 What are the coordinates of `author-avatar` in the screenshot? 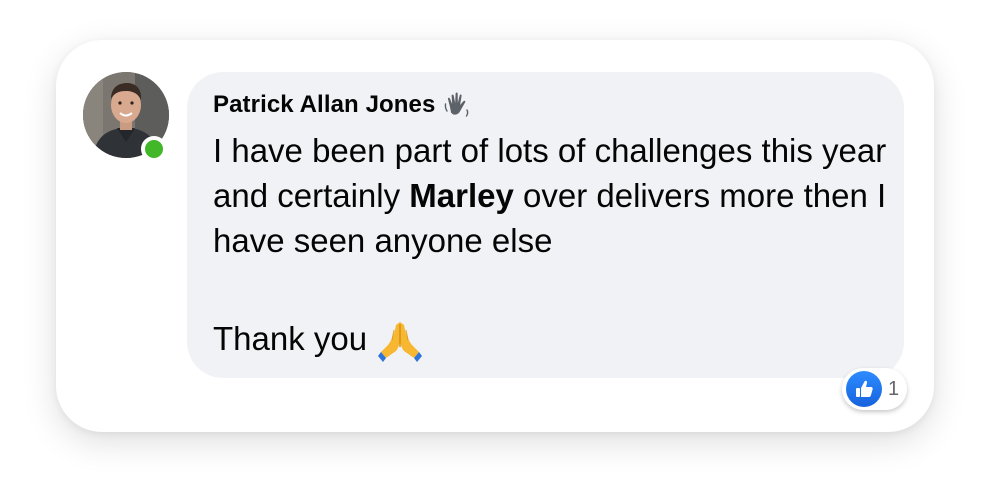 It's located at (126, 117).